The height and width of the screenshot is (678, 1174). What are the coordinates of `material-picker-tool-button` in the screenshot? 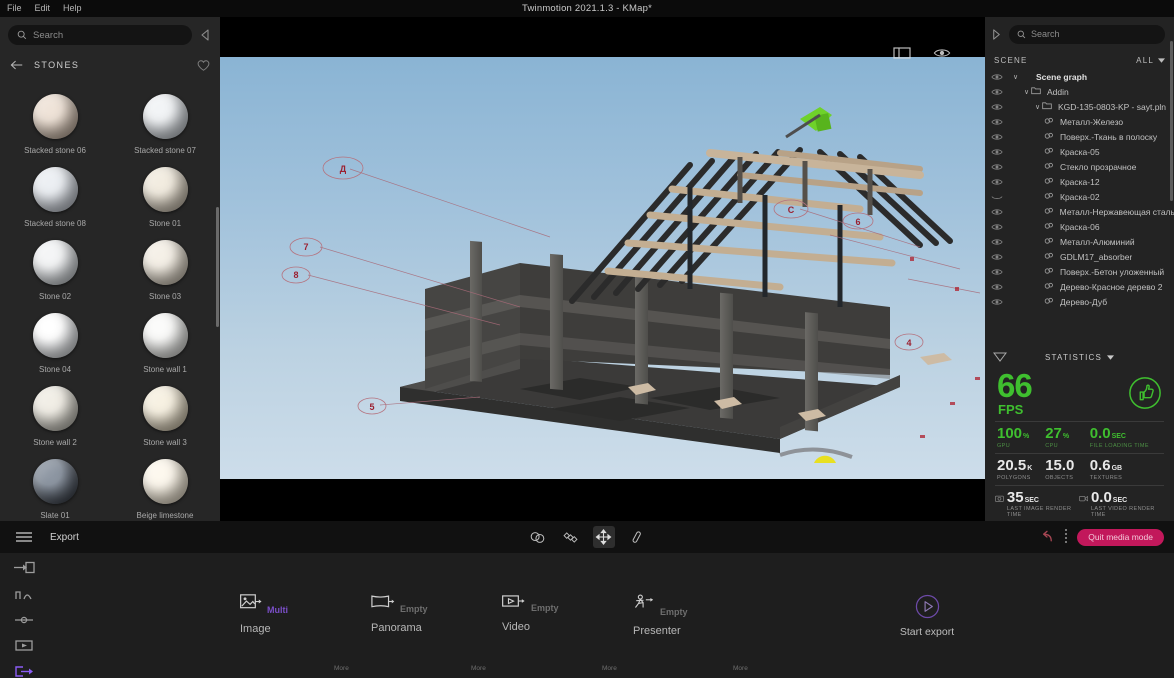 It's located at (571, 537).